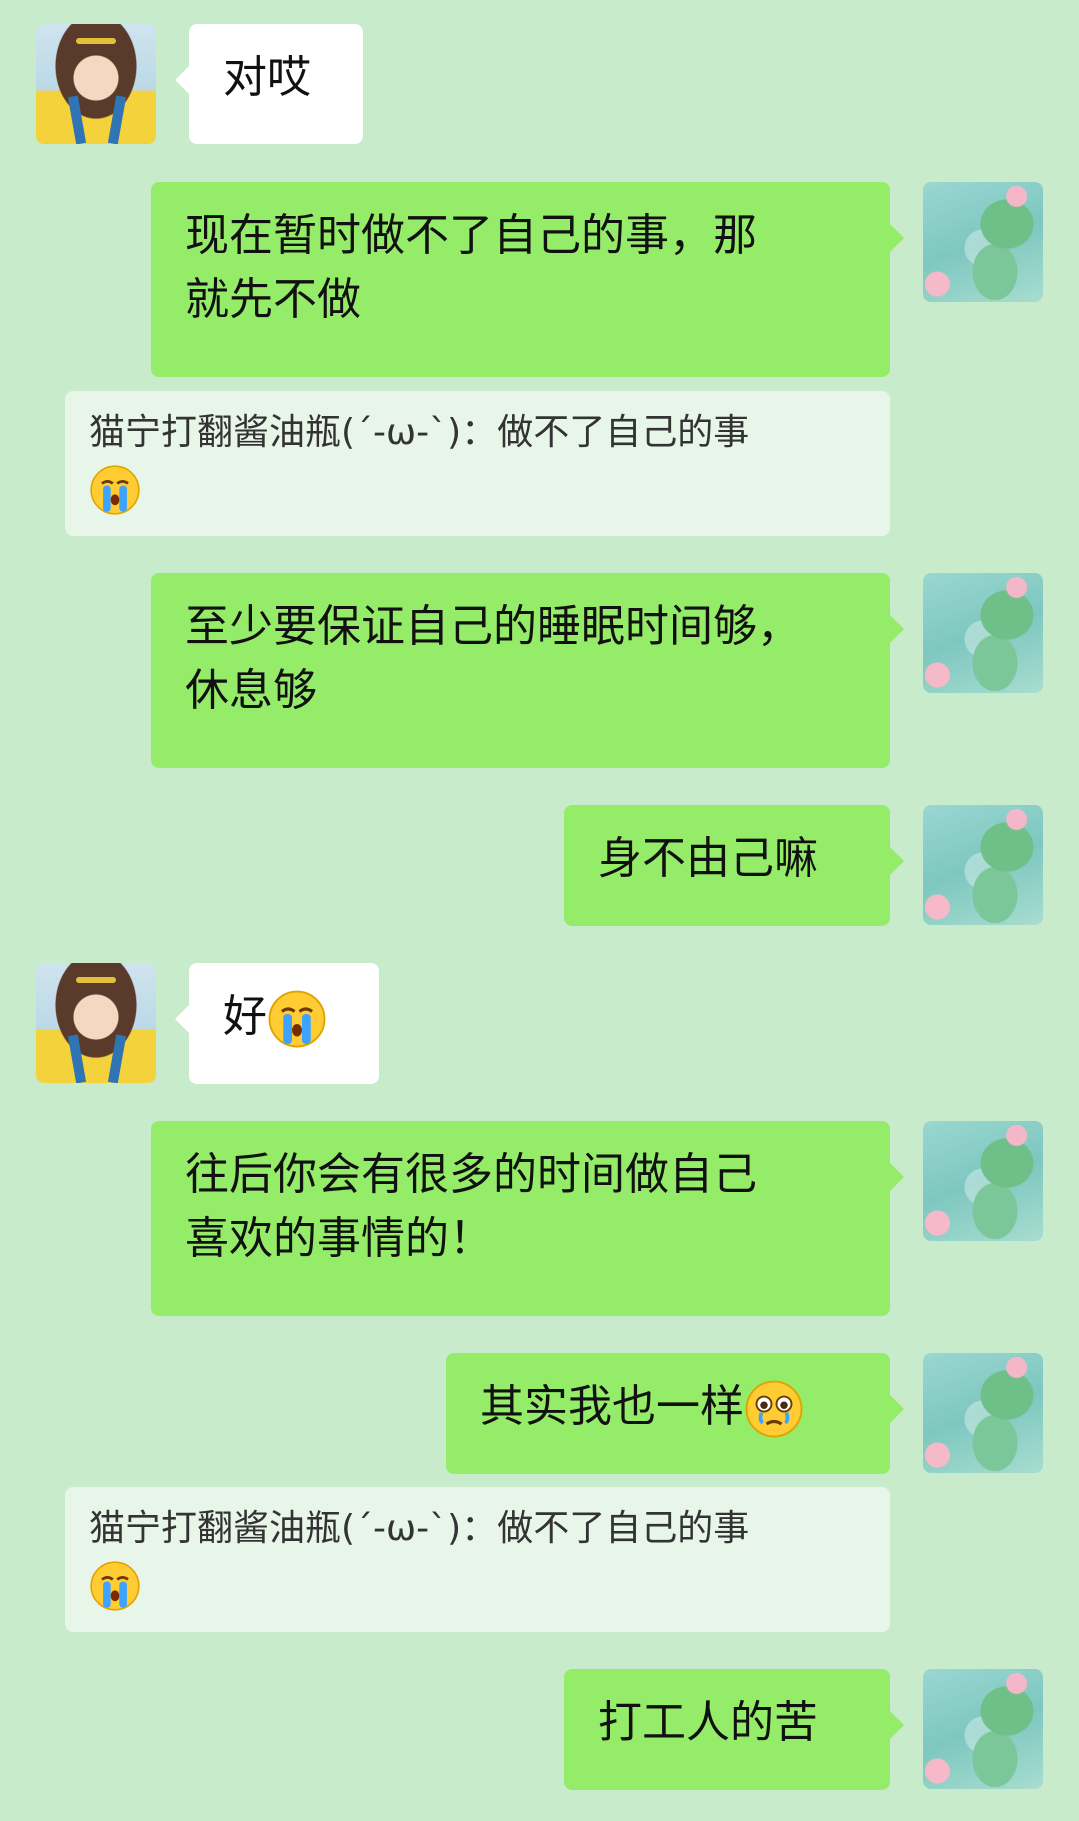  What do you see at coordinates (267, 77) in the screenshot?
I see `message-text: 对哎` at bounding box center [267, 77].